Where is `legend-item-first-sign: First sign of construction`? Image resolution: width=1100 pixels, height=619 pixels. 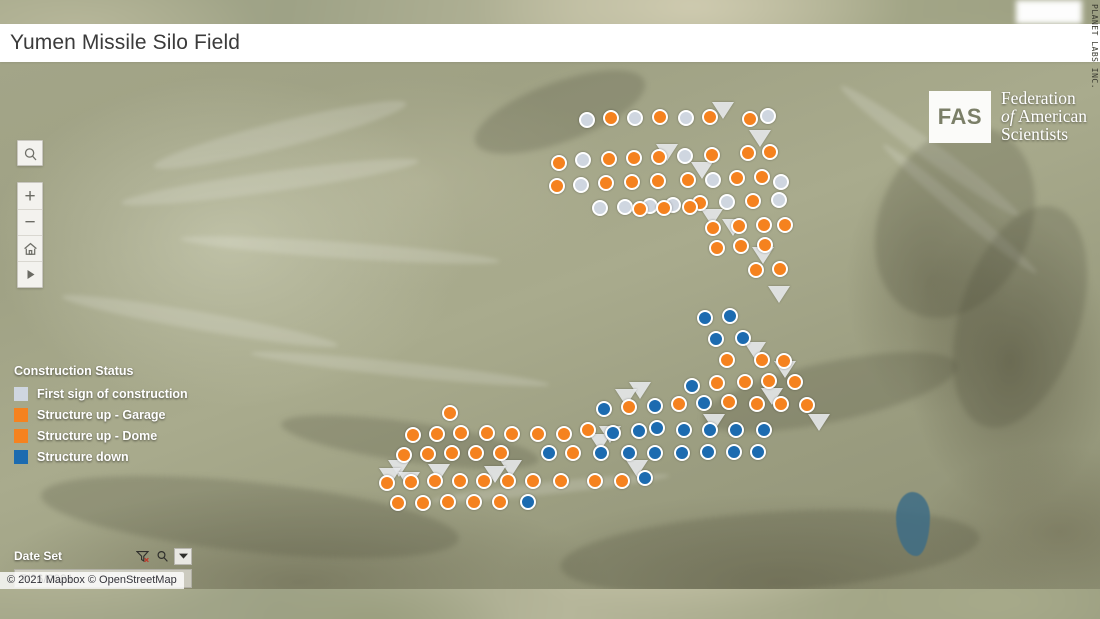 legend-item-first-sign: First sign of construction is located at coordinates (101, 393).